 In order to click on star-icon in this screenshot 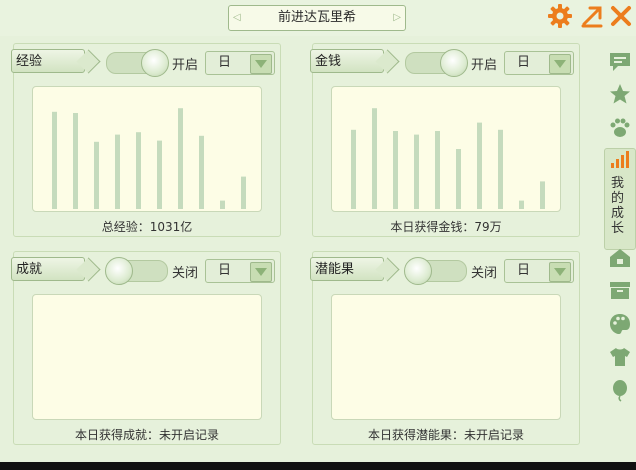, I will do `click(620, 94)`.